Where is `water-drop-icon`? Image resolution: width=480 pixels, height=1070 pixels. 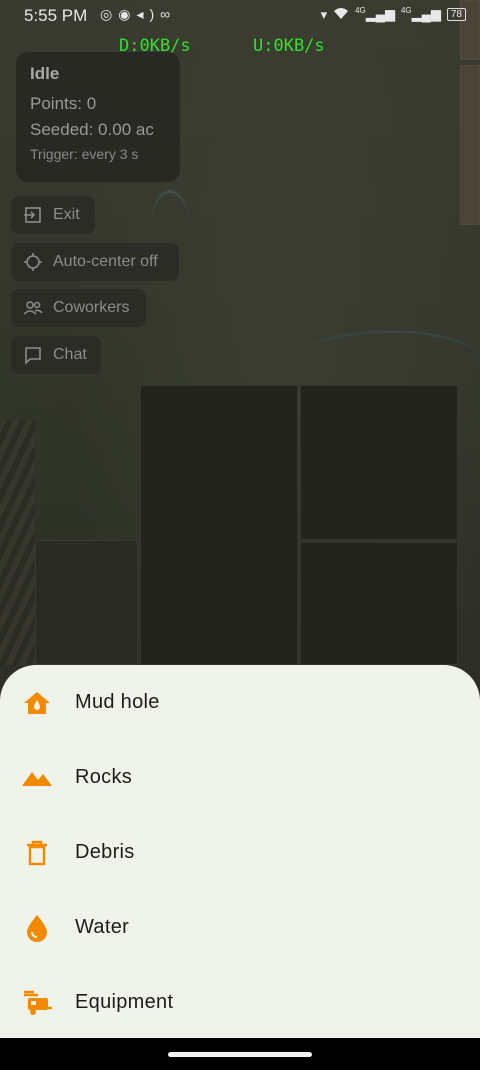 water-drop-icon is located at coordinates (37, 928).